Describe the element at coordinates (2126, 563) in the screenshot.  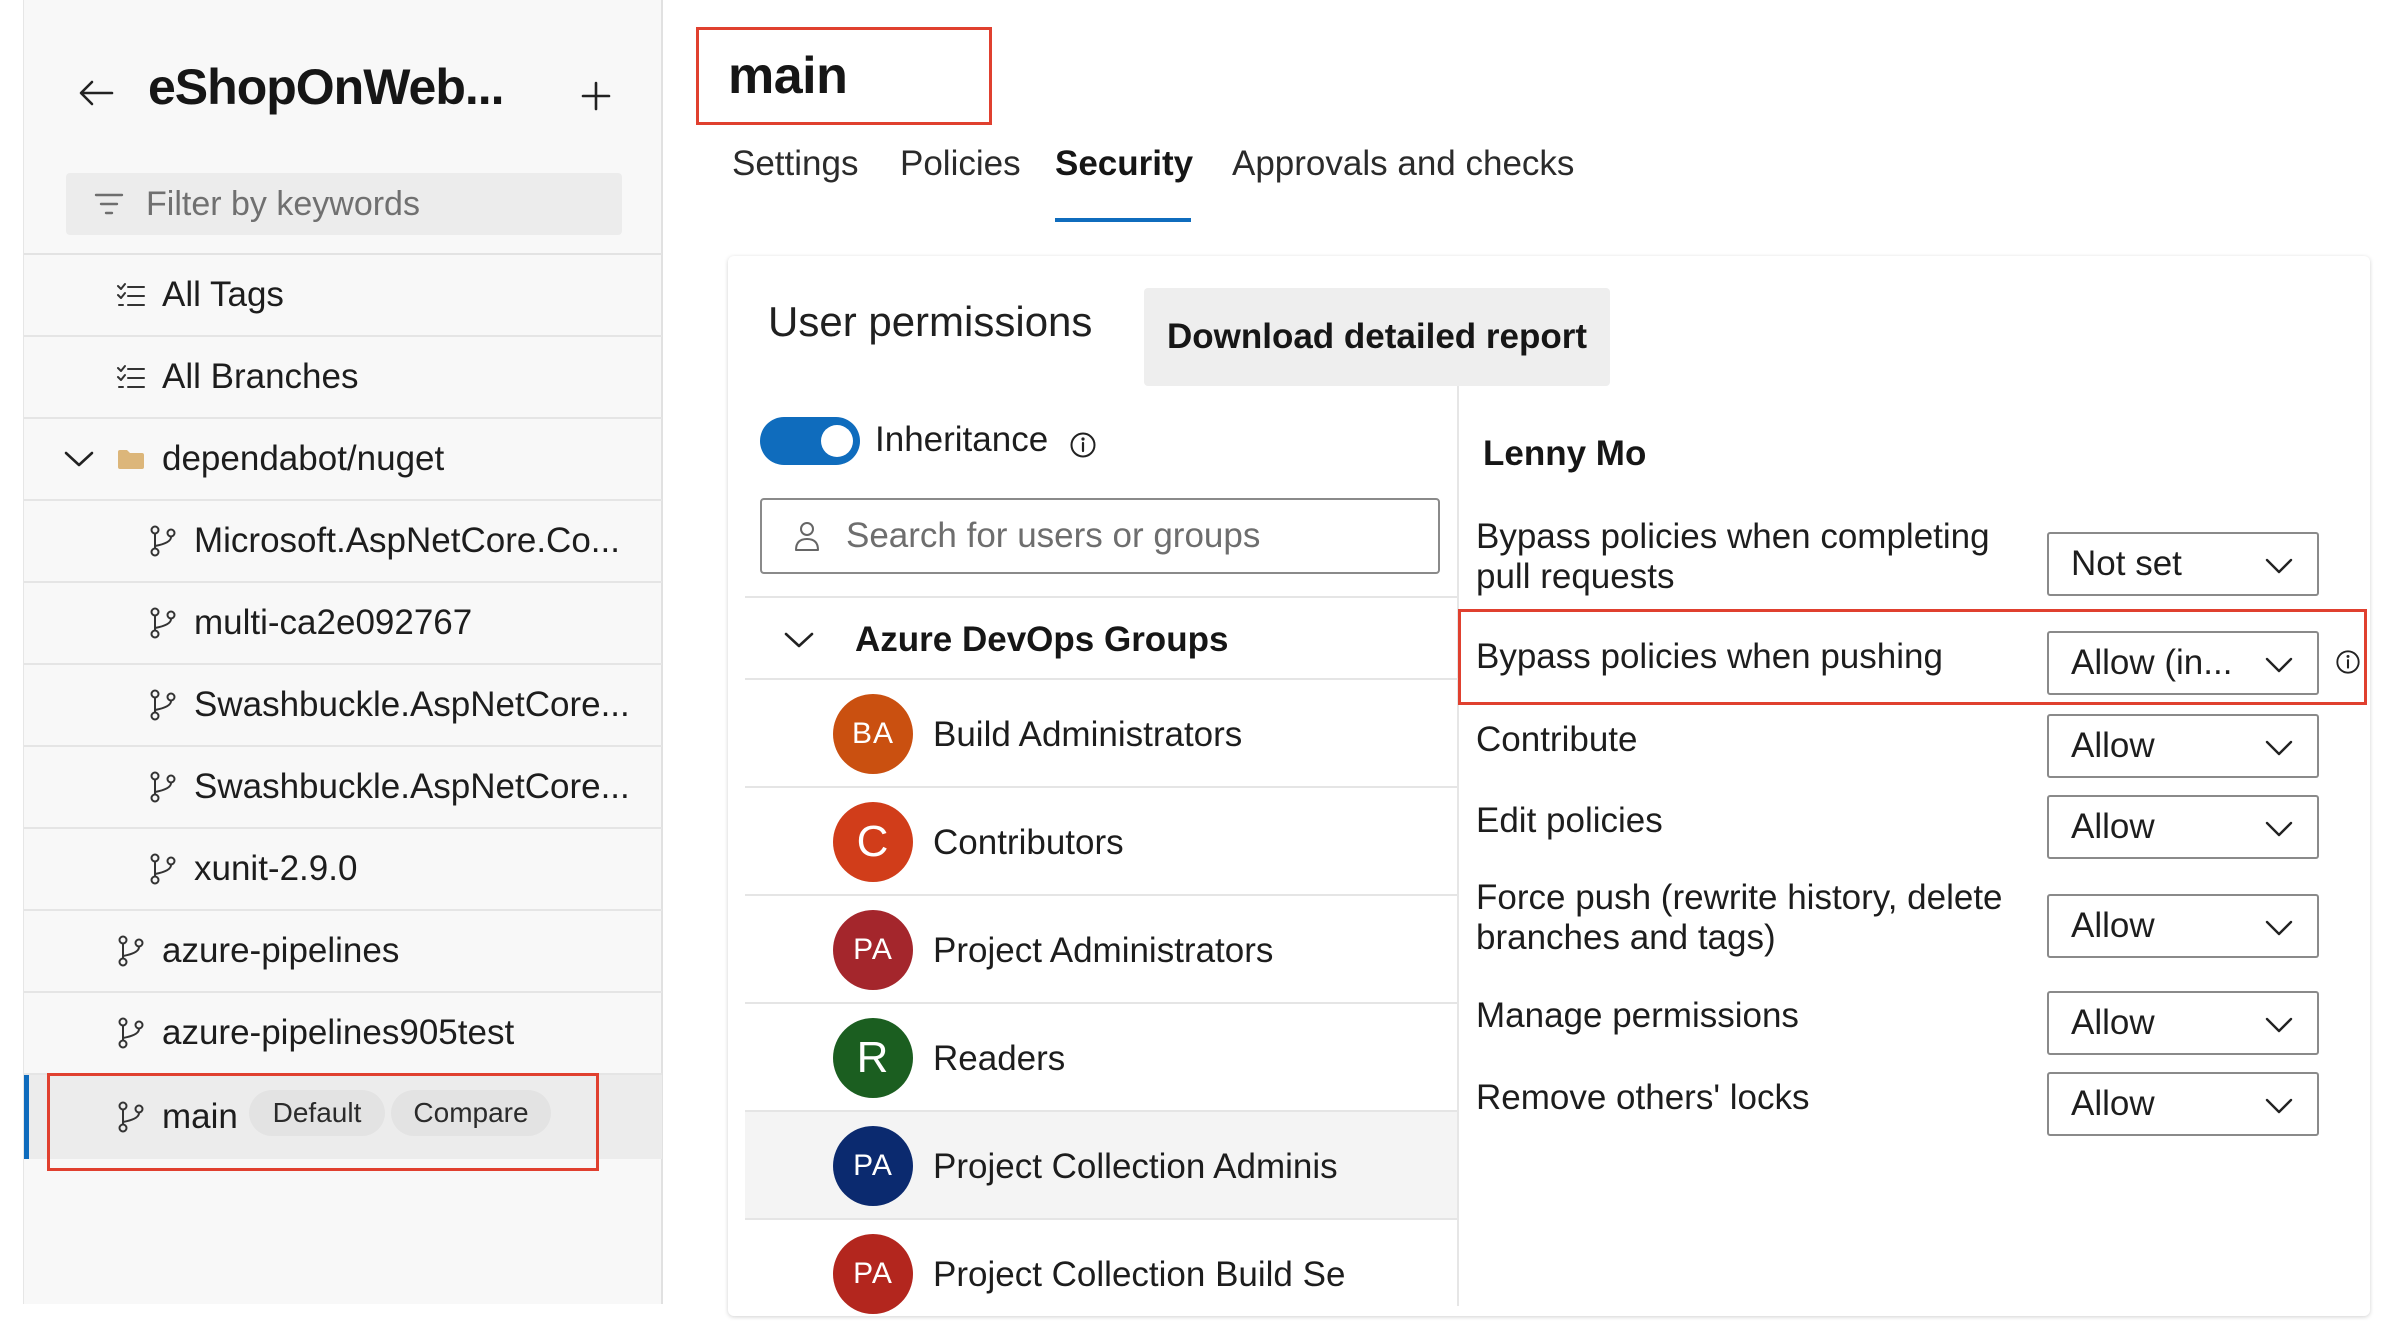
I see `permission-value: Not set` at that location.